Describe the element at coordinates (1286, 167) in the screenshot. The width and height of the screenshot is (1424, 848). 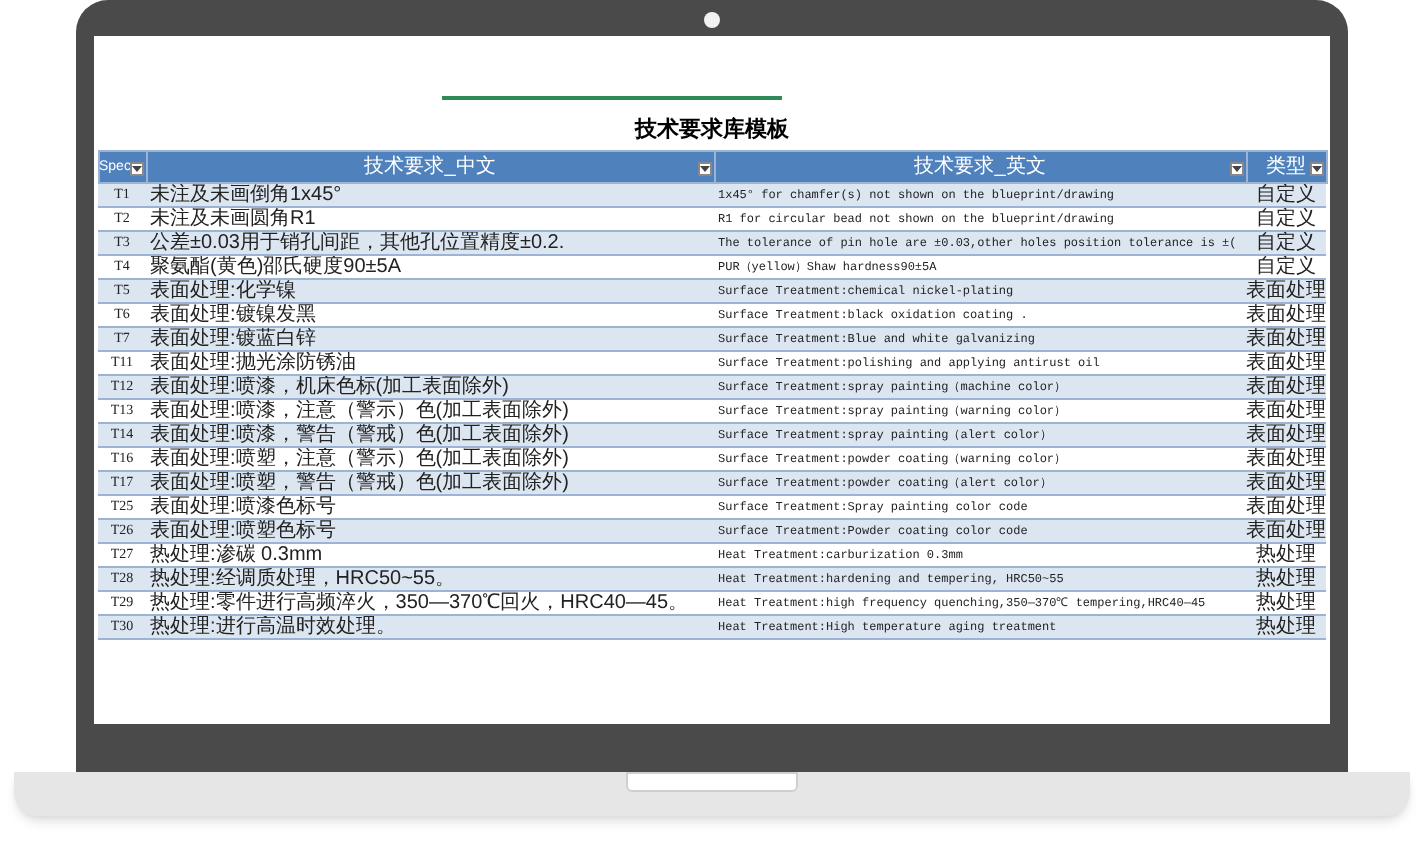
I see `column-header: 类型` at that location.